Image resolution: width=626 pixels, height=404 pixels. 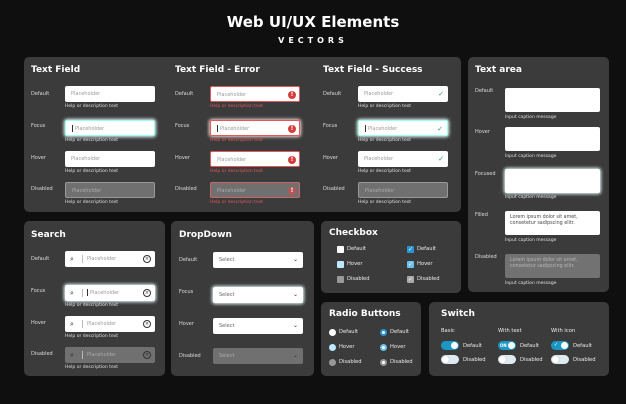 I want to click on dropdown-hover: Select ⌄, so click(x=258, y=326).